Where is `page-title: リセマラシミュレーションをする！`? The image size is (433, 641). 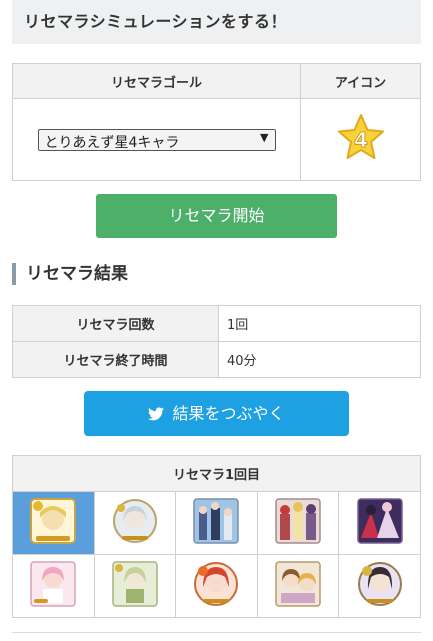 page-title: リセマラシミュレーションをする！ is located at coordinates (216, 22).